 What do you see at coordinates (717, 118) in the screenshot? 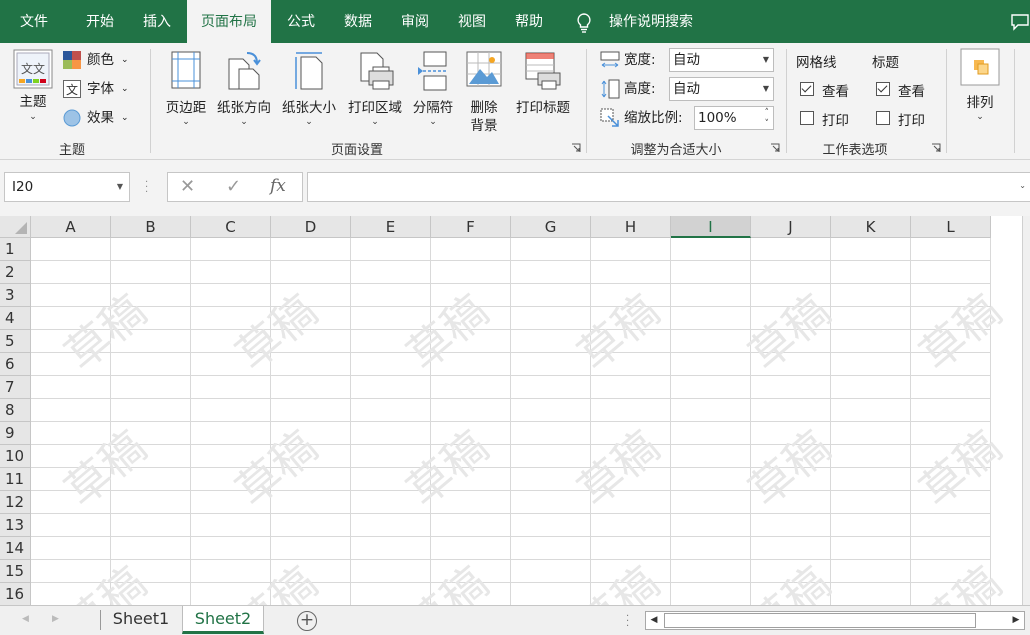
I see `scale-value: 100%` at bounding box center [717, 118].